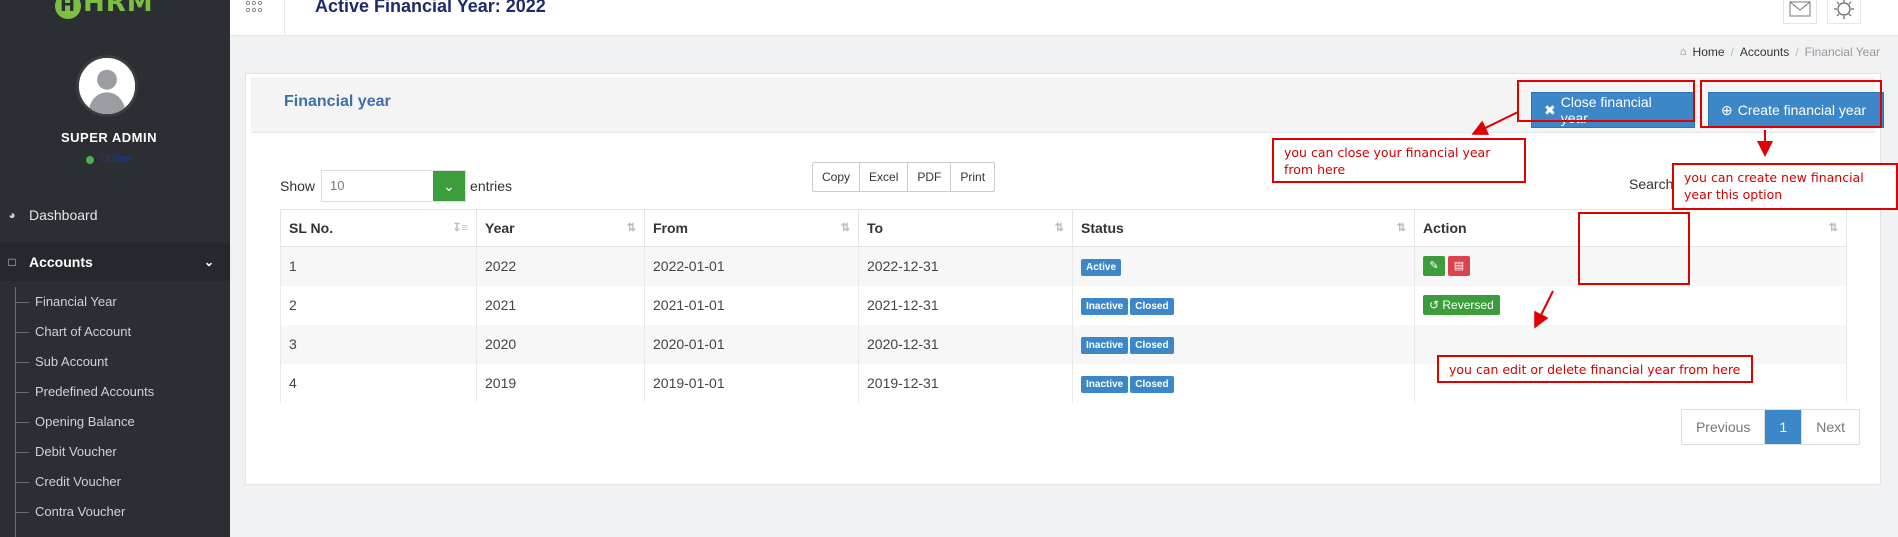 Image resolution: width=1898 pixels, height=537 pixels. What do you see at coordinates (298, 186) in the screenshot?
I see `show-label: Show` at bounding box center [298, 186].